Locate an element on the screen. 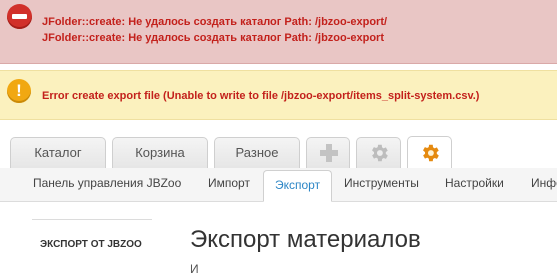 Image resolution: width=557 pixels, height=276 pixels. no-entry-icon is located at coordinates (19, 16).